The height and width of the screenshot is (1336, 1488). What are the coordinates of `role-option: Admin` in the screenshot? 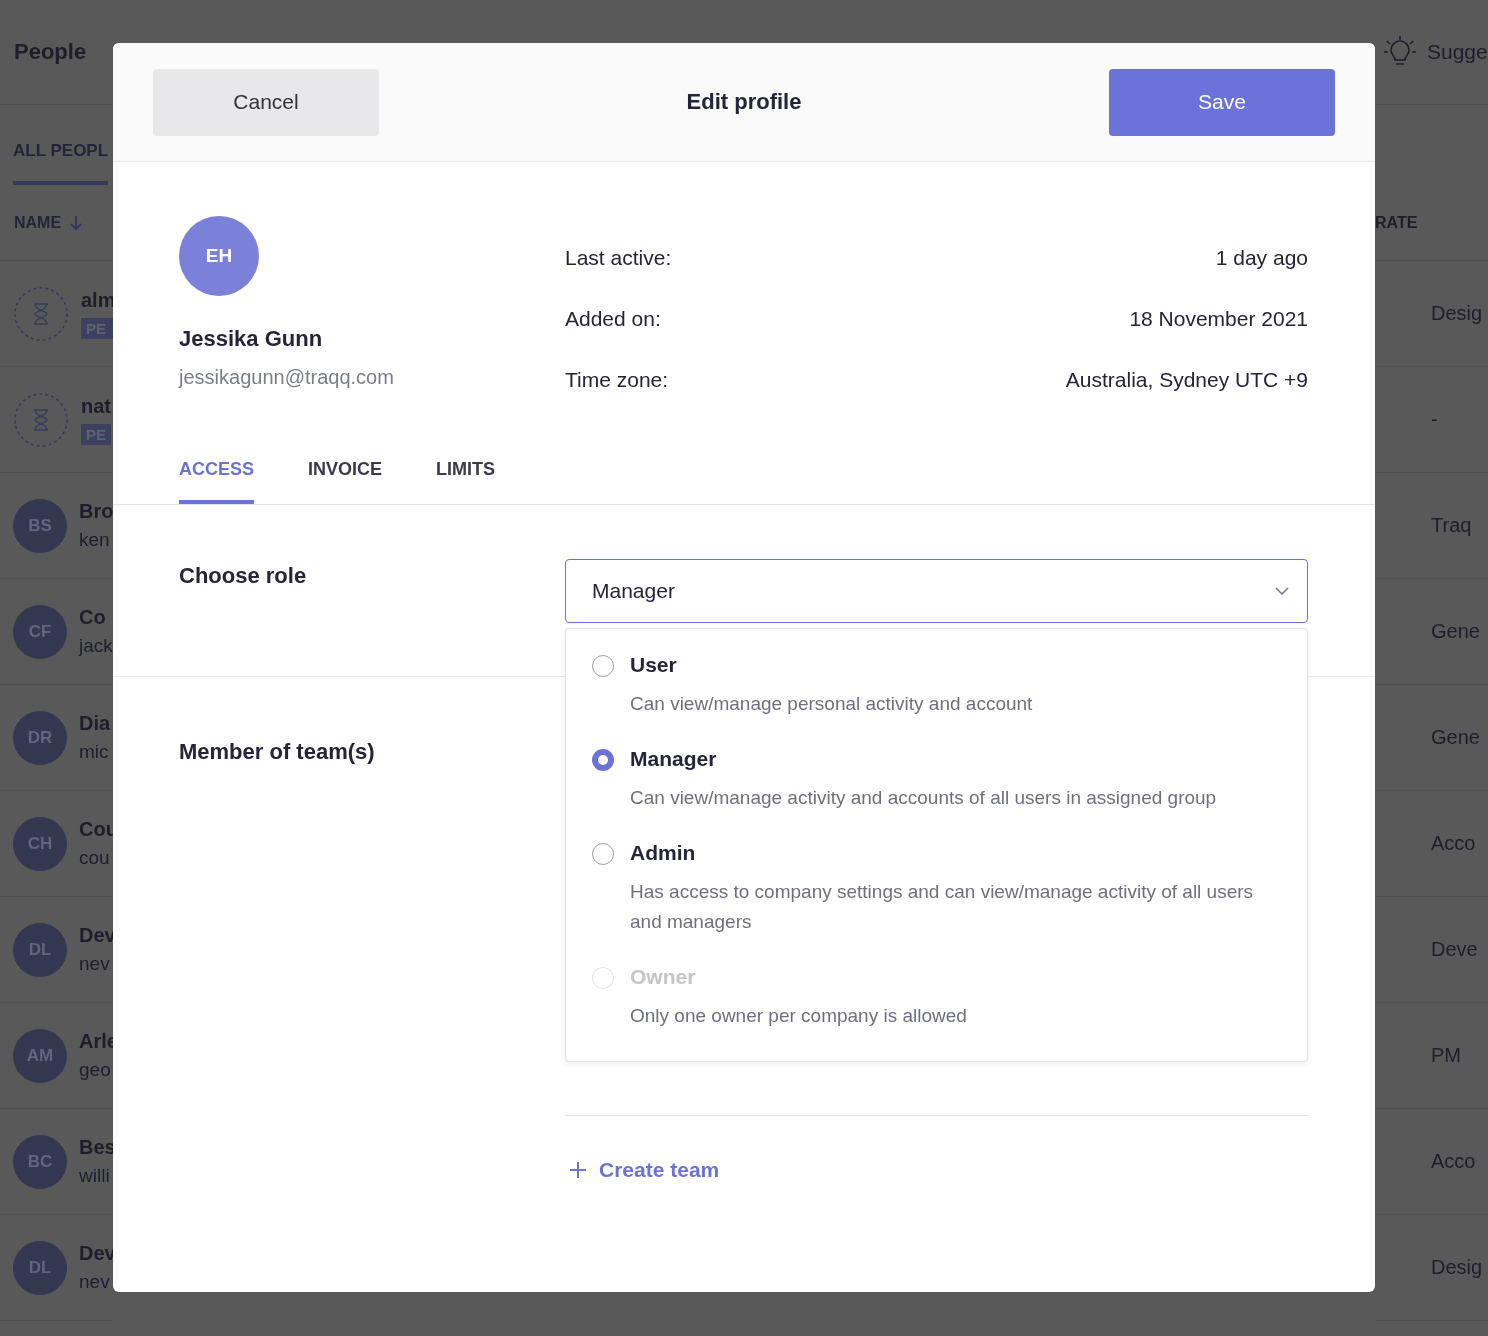 It's located at (955, 853).